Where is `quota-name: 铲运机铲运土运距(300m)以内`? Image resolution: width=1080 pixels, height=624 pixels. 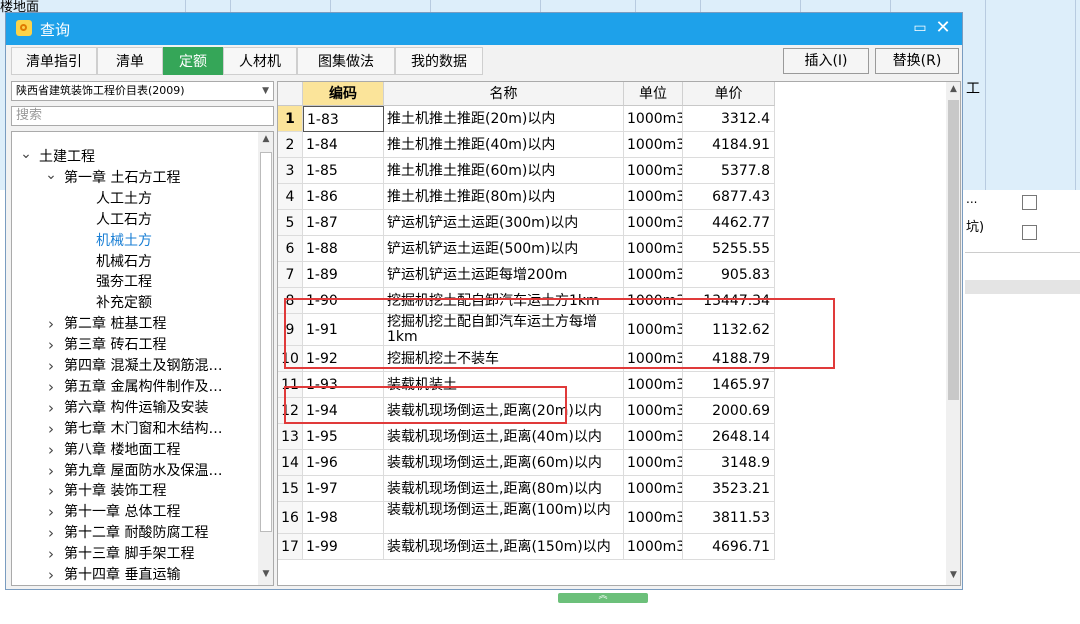 quota-name: 铲运机铲运土运距(300m)以内 is located at coordinates (504, 223).